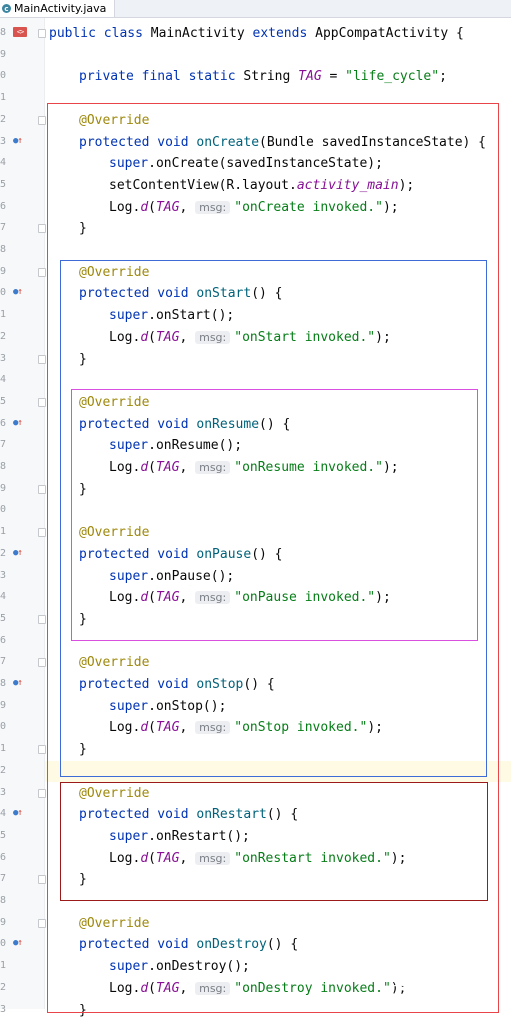 This screenshot has width=511, height=1021. I want to click on code-line: 8●↑protected void onStop() {, so click(255, 685).